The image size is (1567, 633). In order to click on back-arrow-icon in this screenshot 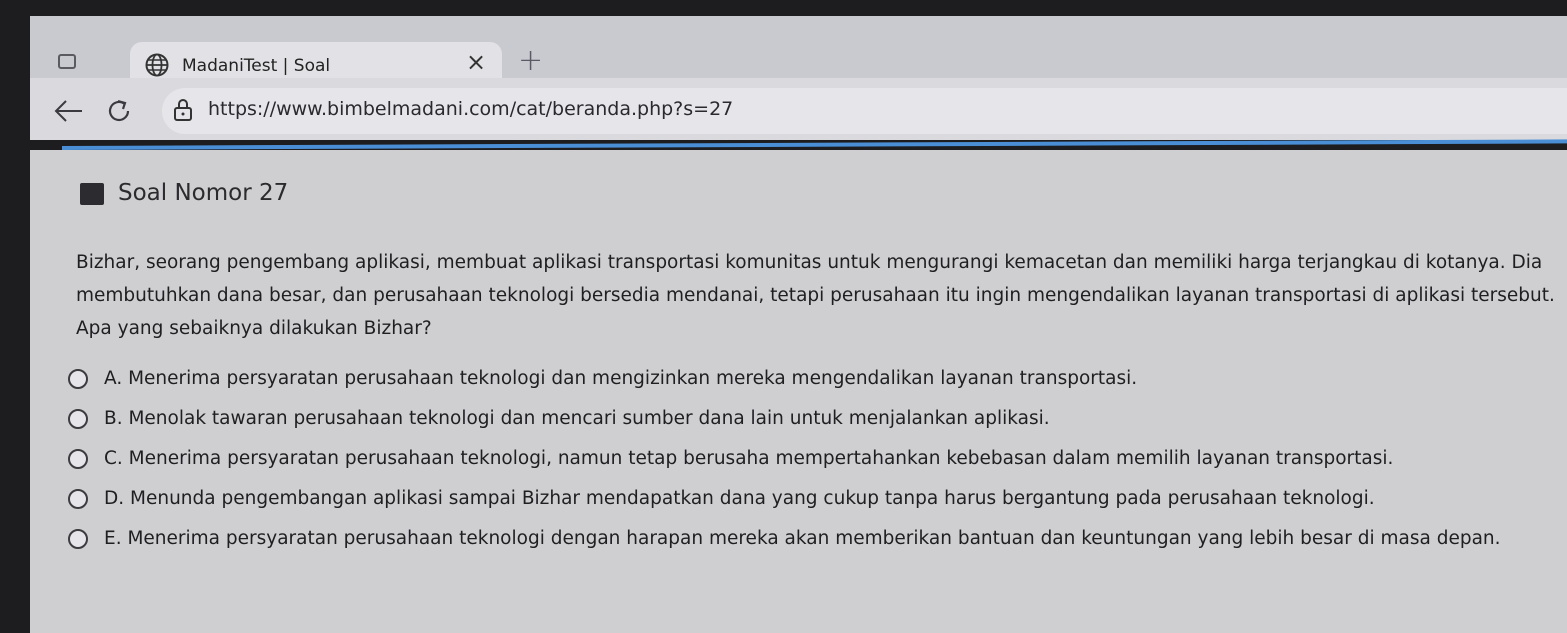, I will do `click(69, 111)`.